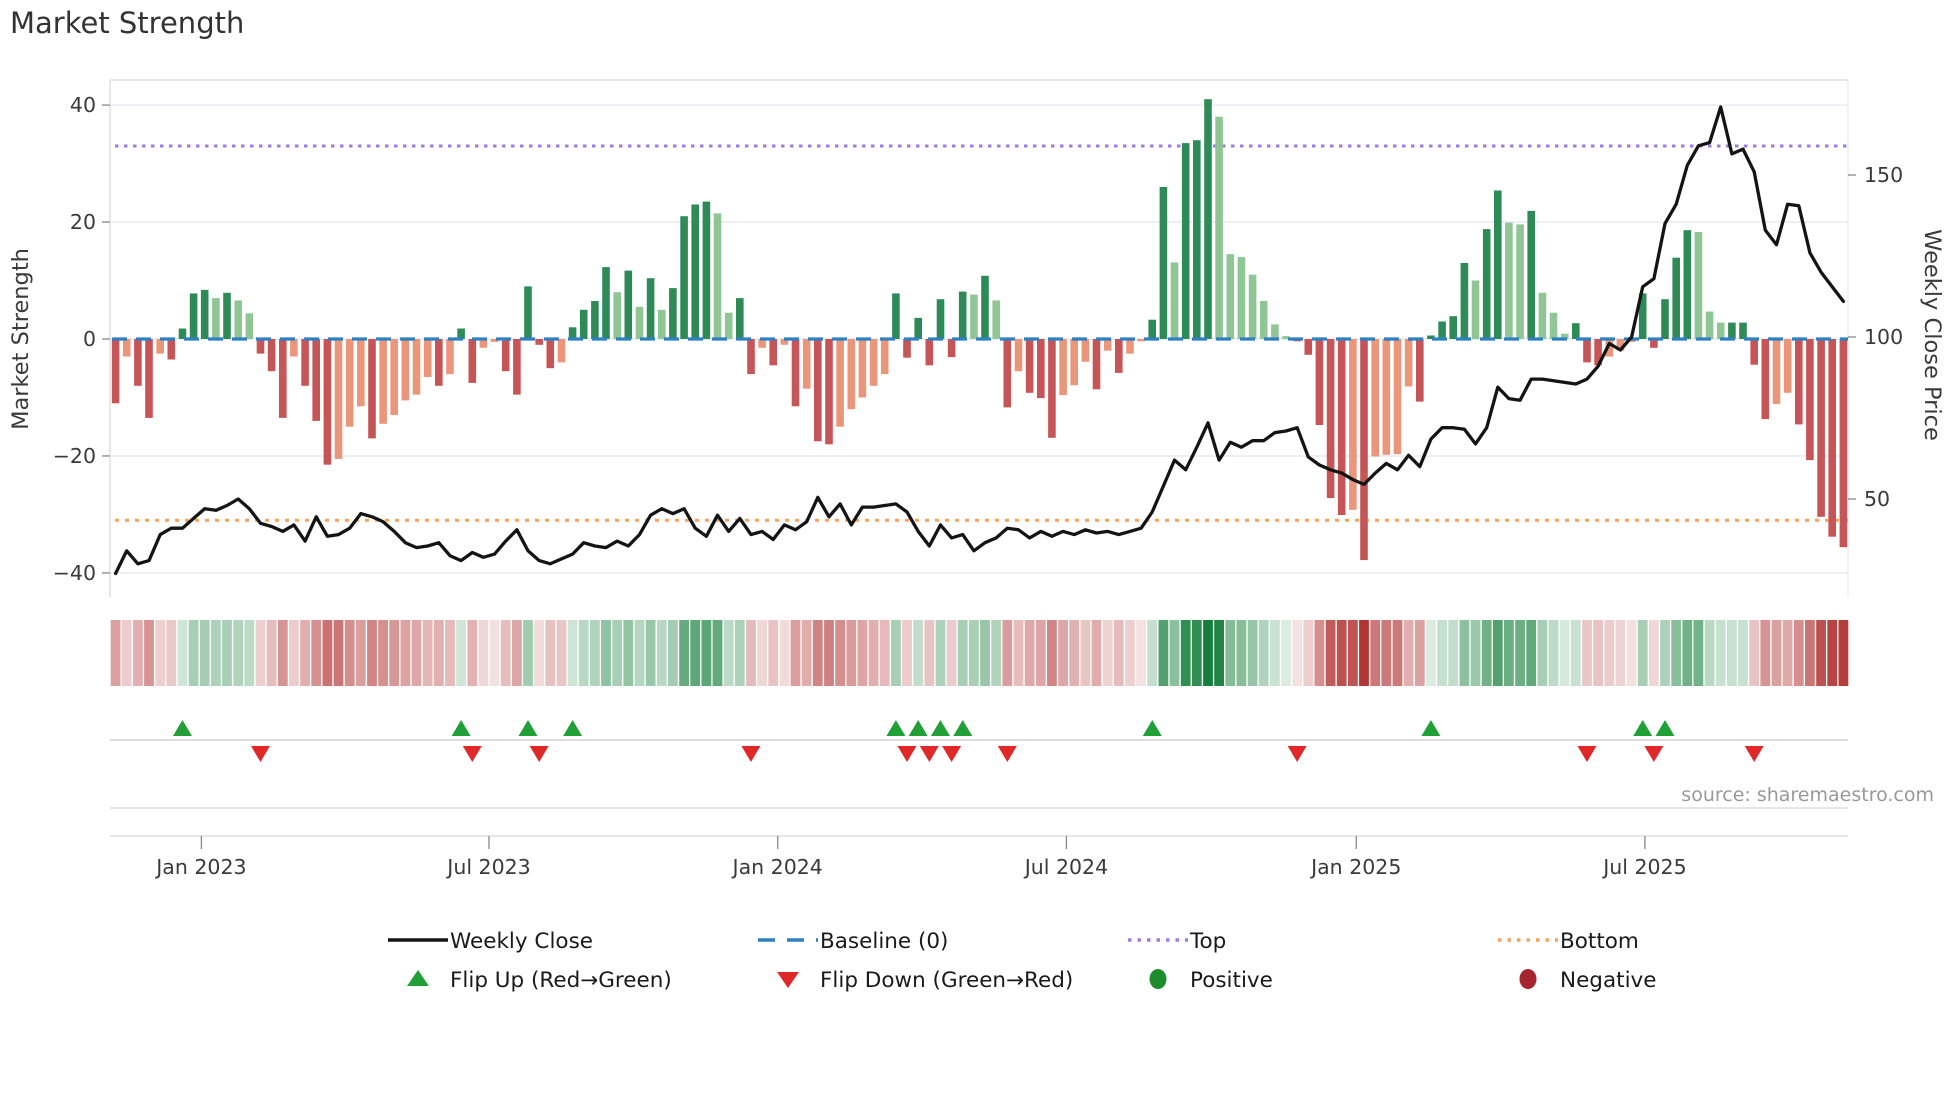 The width and height of the screenshot is (1960, 1102). I want to click on left-tick-label: 0, so click(89, 339).